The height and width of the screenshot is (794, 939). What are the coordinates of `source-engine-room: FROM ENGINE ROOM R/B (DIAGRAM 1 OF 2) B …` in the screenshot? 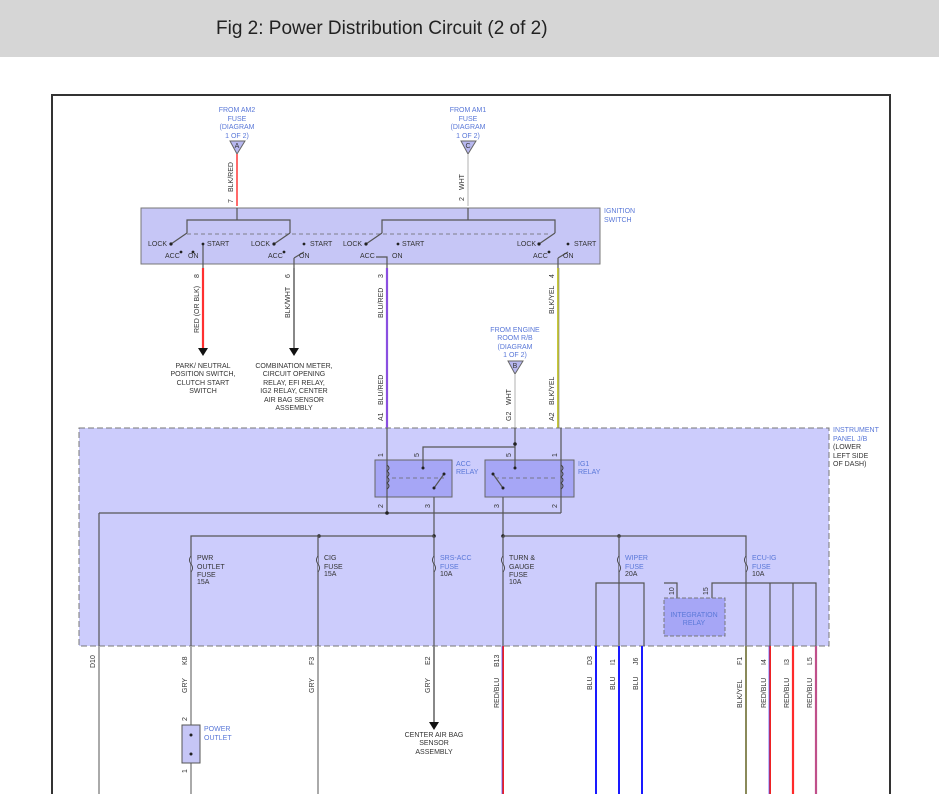 It's located at (515, 377).